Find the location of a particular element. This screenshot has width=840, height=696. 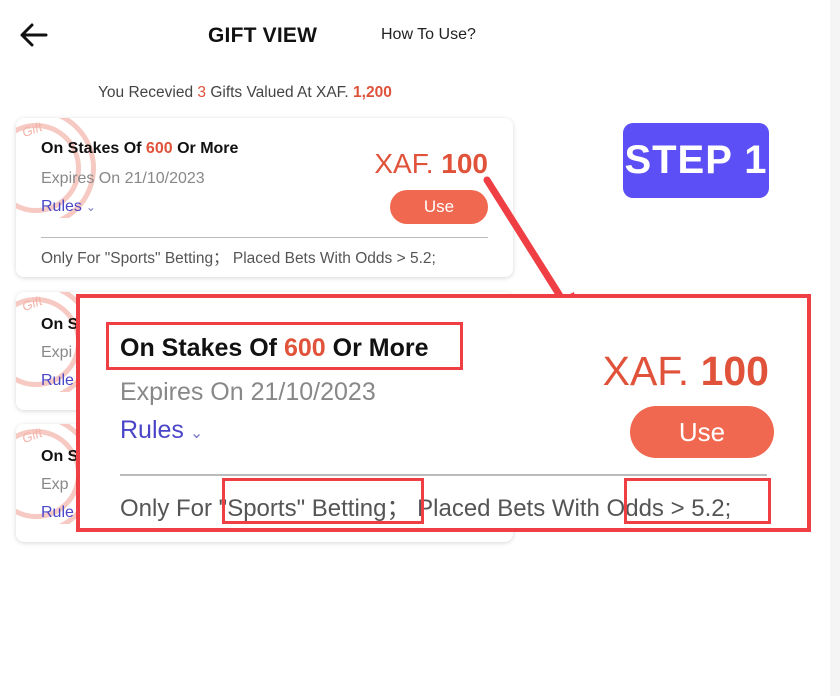

gift-expiry: Expires On 21/10/2023 is located at coordinates (123, 178).